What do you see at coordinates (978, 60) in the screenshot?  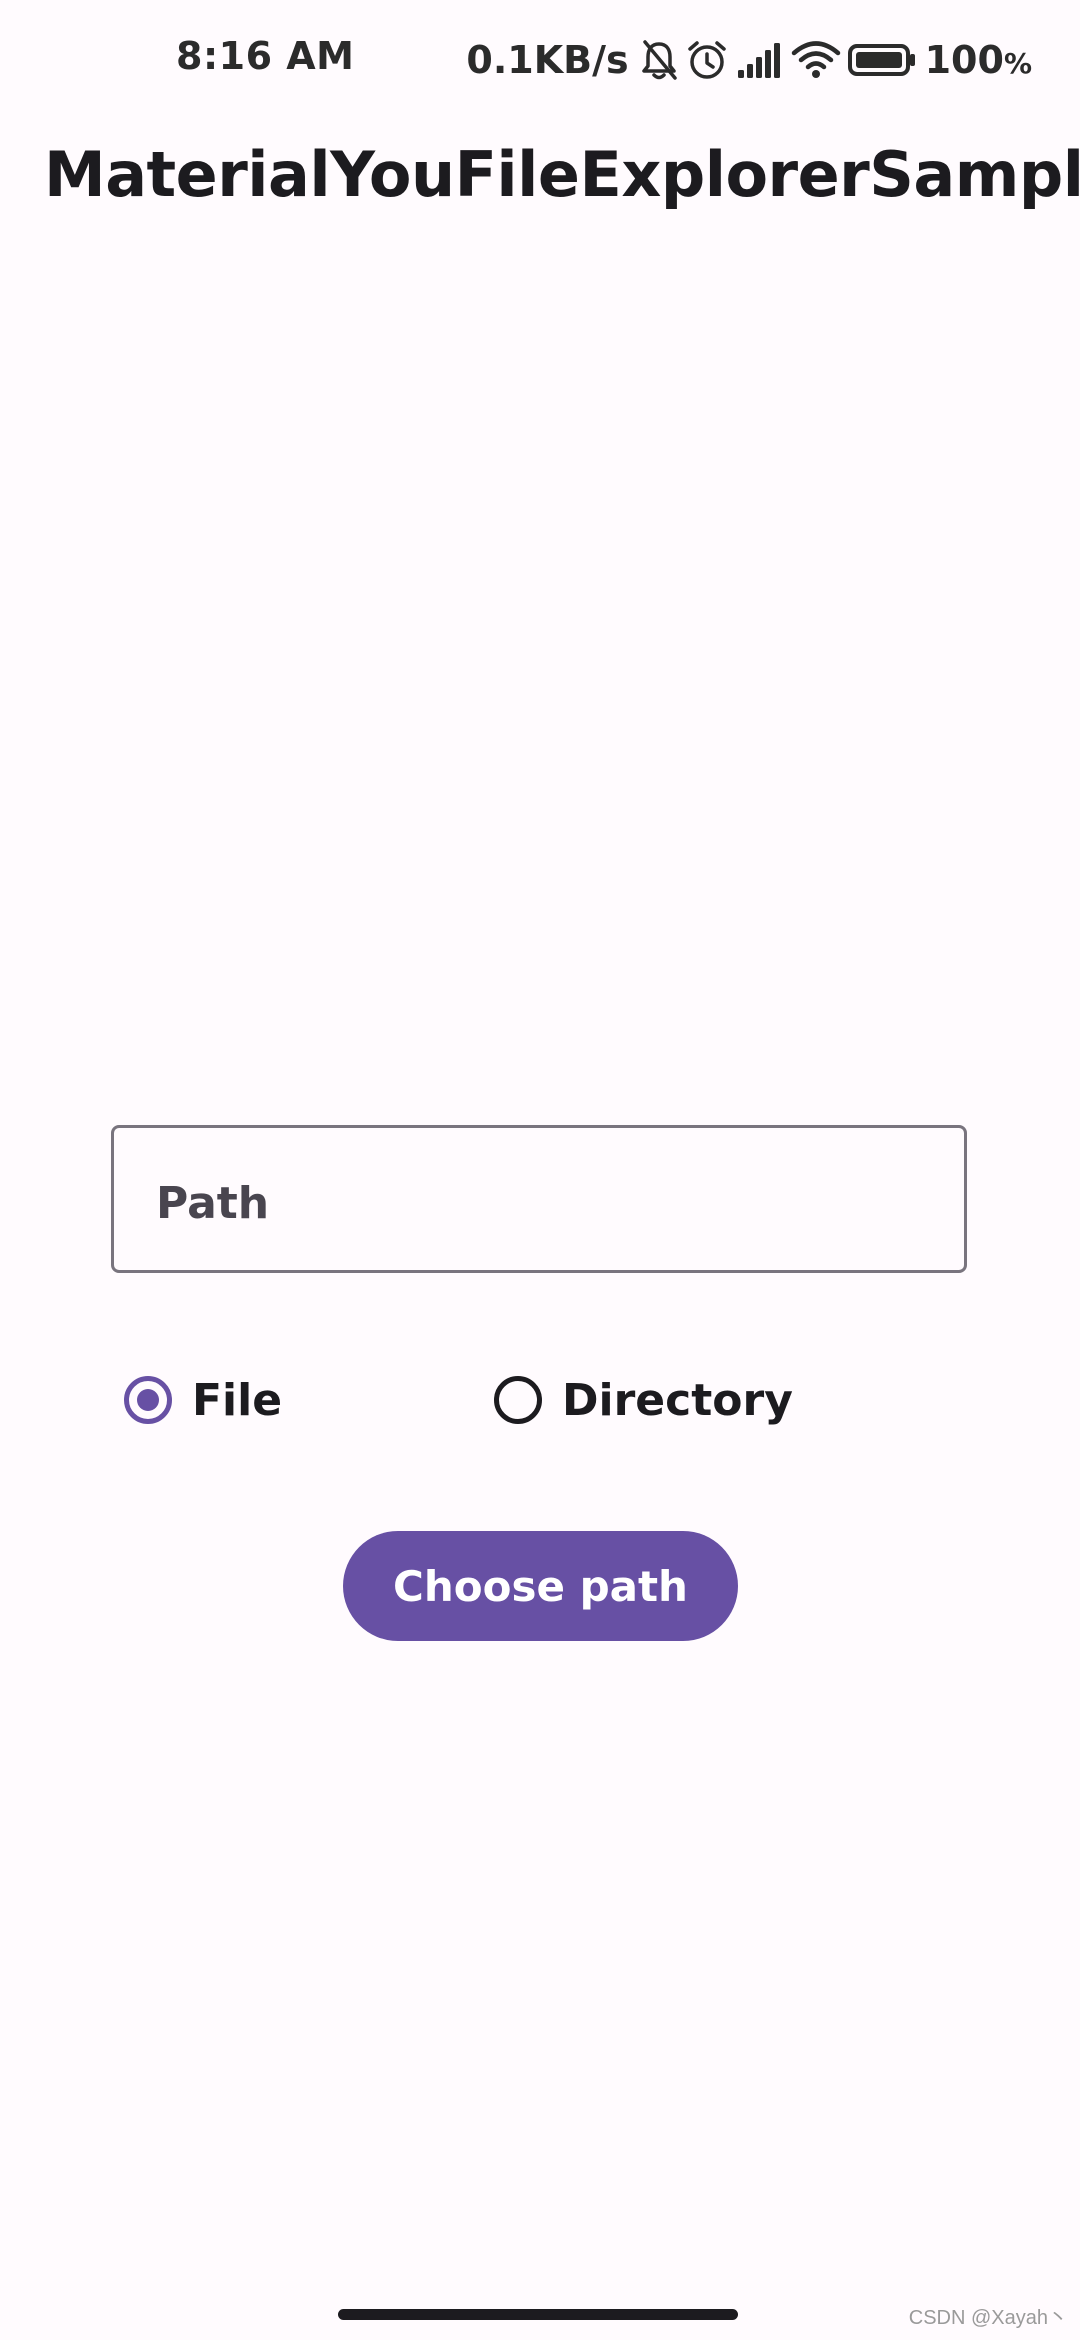 I see `battery-level: 100%` at bounding box center [978, 60].